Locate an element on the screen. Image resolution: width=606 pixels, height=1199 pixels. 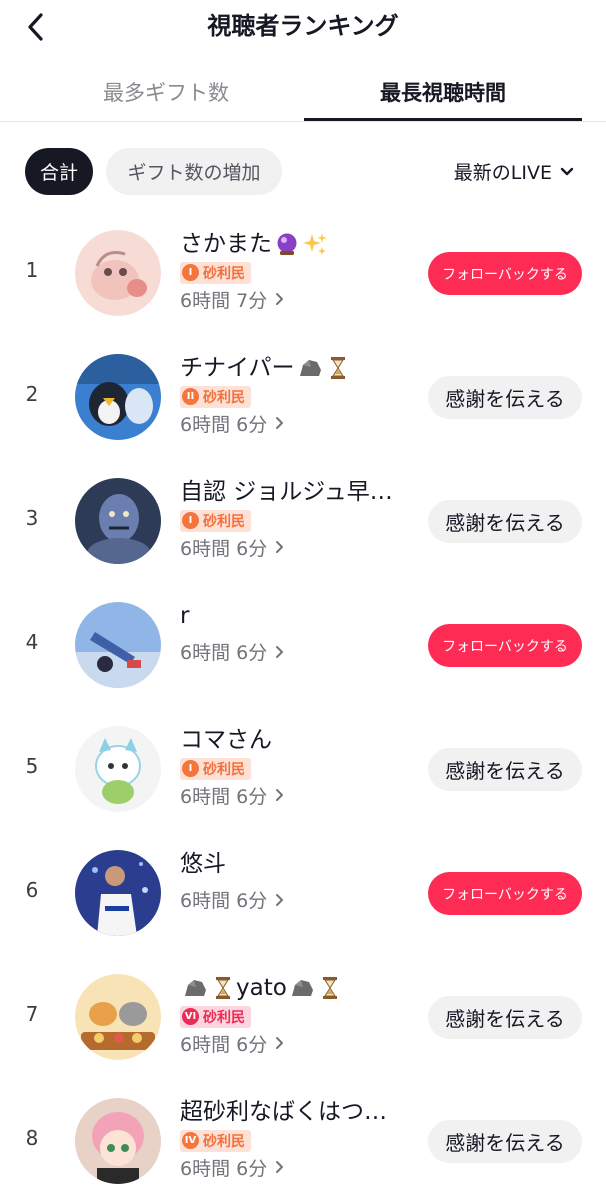
fan-club-badge: VI 砂利民 is located at coordinates (215, 1016).